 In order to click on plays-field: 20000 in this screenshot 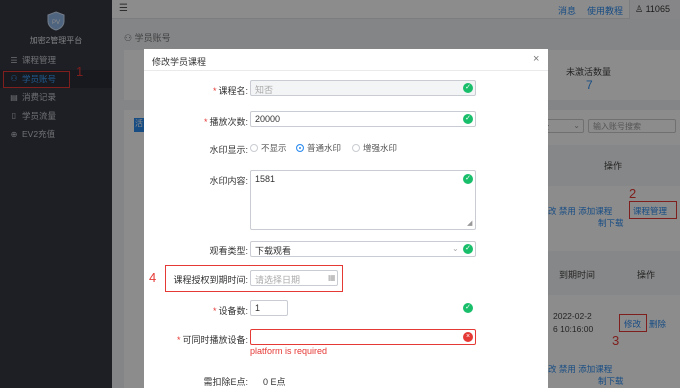, I will do `click(363, 119)`.